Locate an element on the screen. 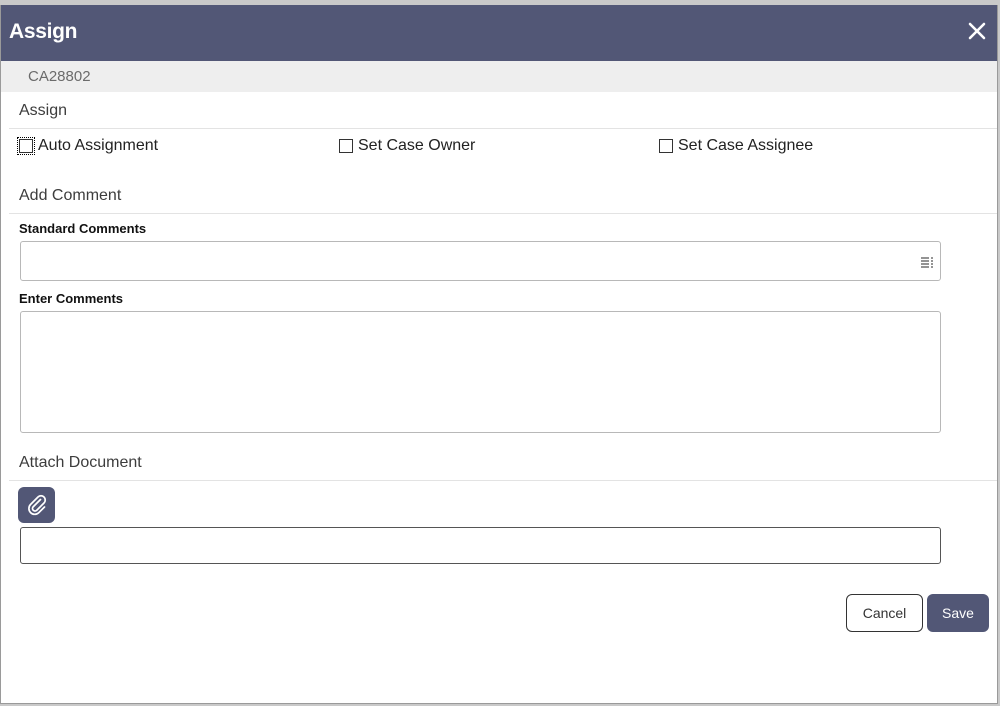 The height and width of the screenshot is (706, 1000). set-case-assignee-checkbox: Set Case Assignee is located at coordinates (736, 146).